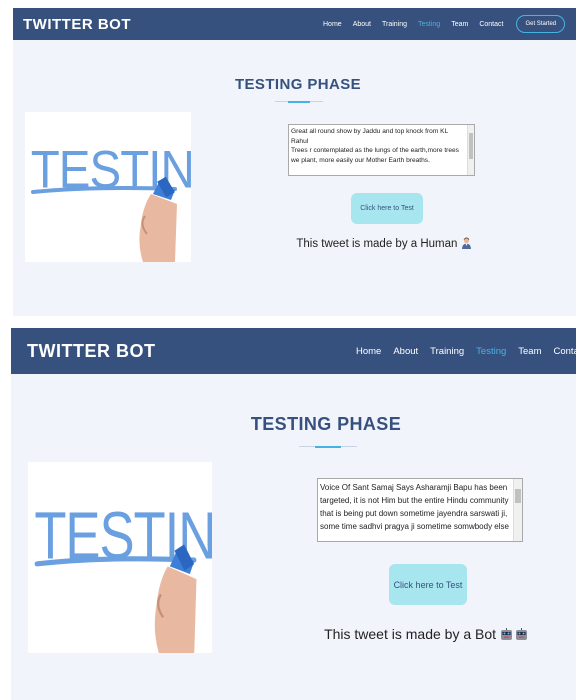 Image resolution: width=576 pixels, height=700 pixels. What do you see at coordinates (466, 244) in the screenshot?
I see `human-emoji-icon` at bounding box center [466, 244].